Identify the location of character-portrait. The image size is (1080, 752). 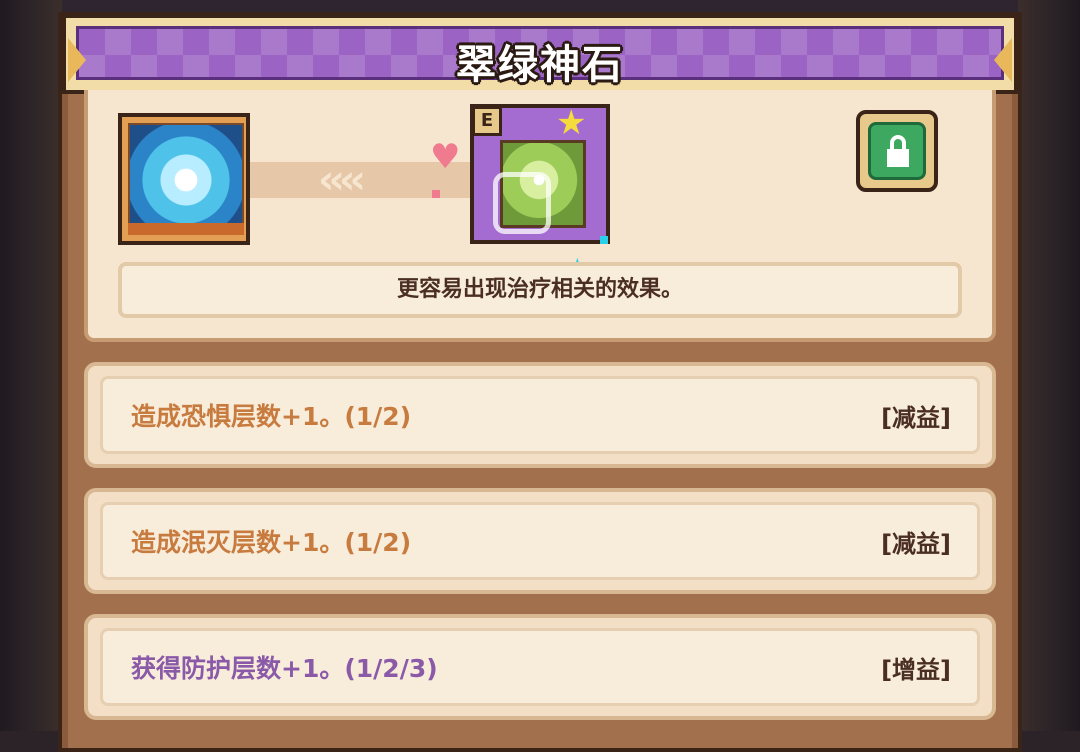
(184, 179).